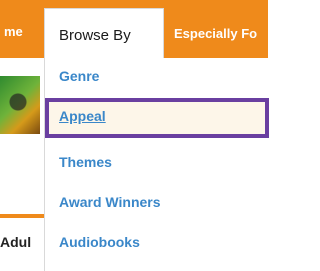 Image resolution: width=320 pixels, height=271 pixels. I want to click on menu-item-award-winners: Award Winners, so click(157, 204).